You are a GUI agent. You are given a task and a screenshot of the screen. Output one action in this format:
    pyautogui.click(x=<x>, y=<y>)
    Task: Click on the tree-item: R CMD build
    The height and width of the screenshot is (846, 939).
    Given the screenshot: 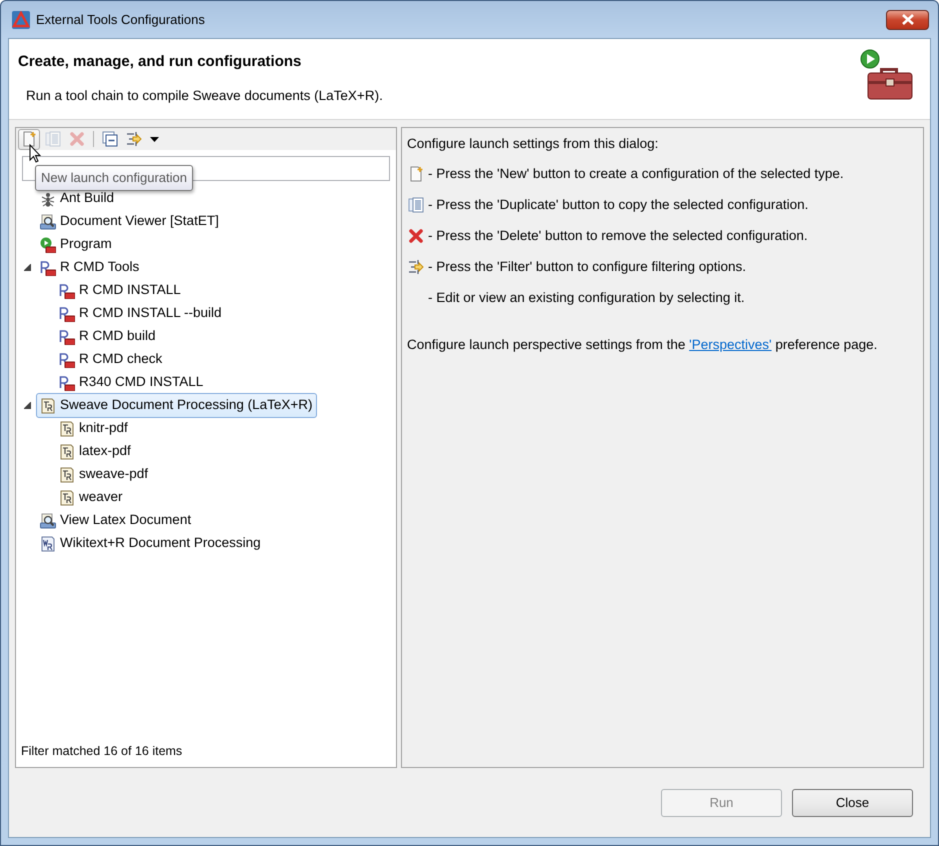 What is the action you would take?
    pyautogui.click(x=107, y=336)
    